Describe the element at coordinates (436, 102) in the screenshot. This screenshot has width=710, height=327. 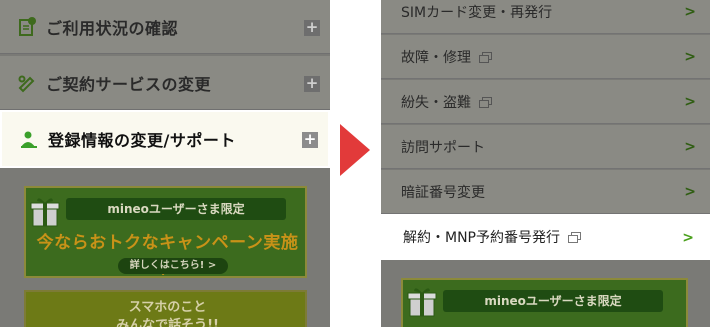
I see `submenu-item-label: 紛失・盗難` at that location.